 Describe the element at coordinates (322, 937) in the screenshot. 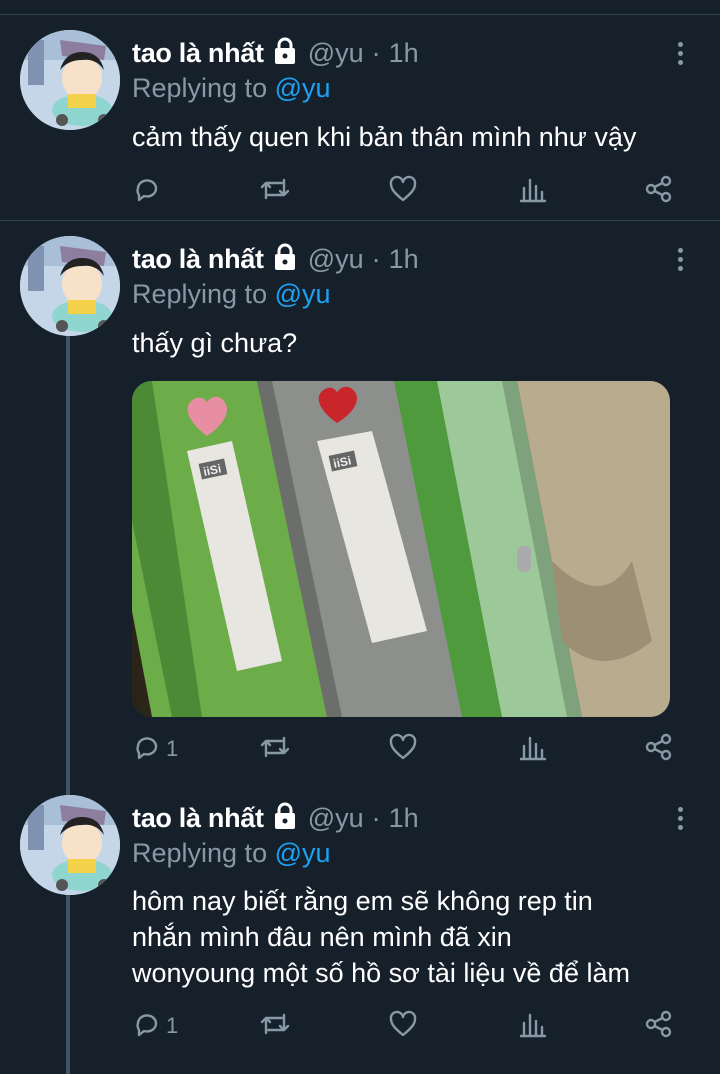

I see `tweet-text-line: nhắn mình đâu nên mình đã xin` at that location.